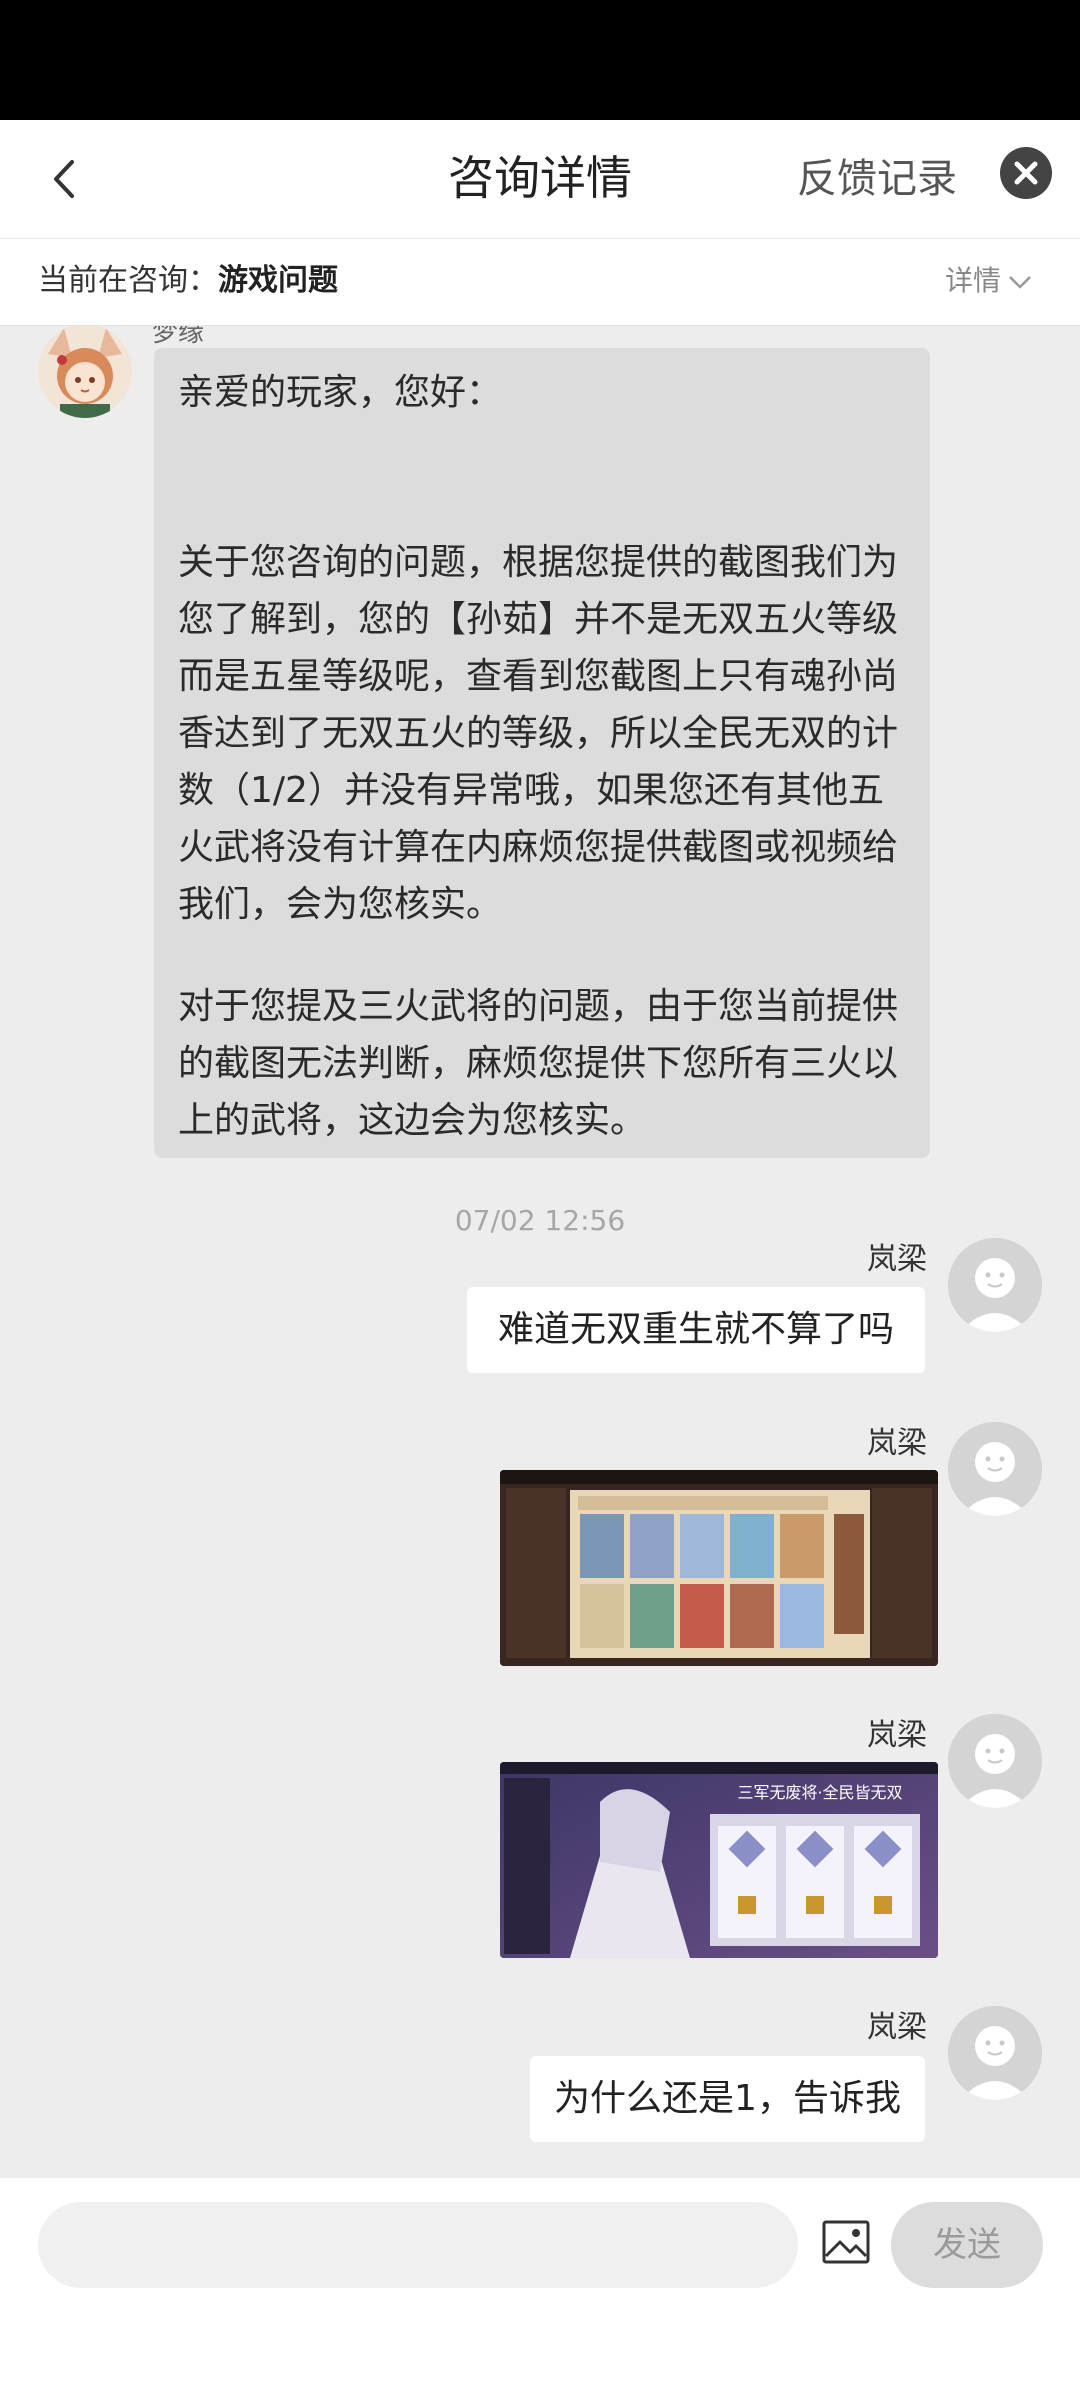 The width and height of the screenshot is (1080, 2403). Describe the element at coordinates (727, 2099) in the screenshot. I see `user-message-bubble: 为什么还是1，告诉我` at that location.